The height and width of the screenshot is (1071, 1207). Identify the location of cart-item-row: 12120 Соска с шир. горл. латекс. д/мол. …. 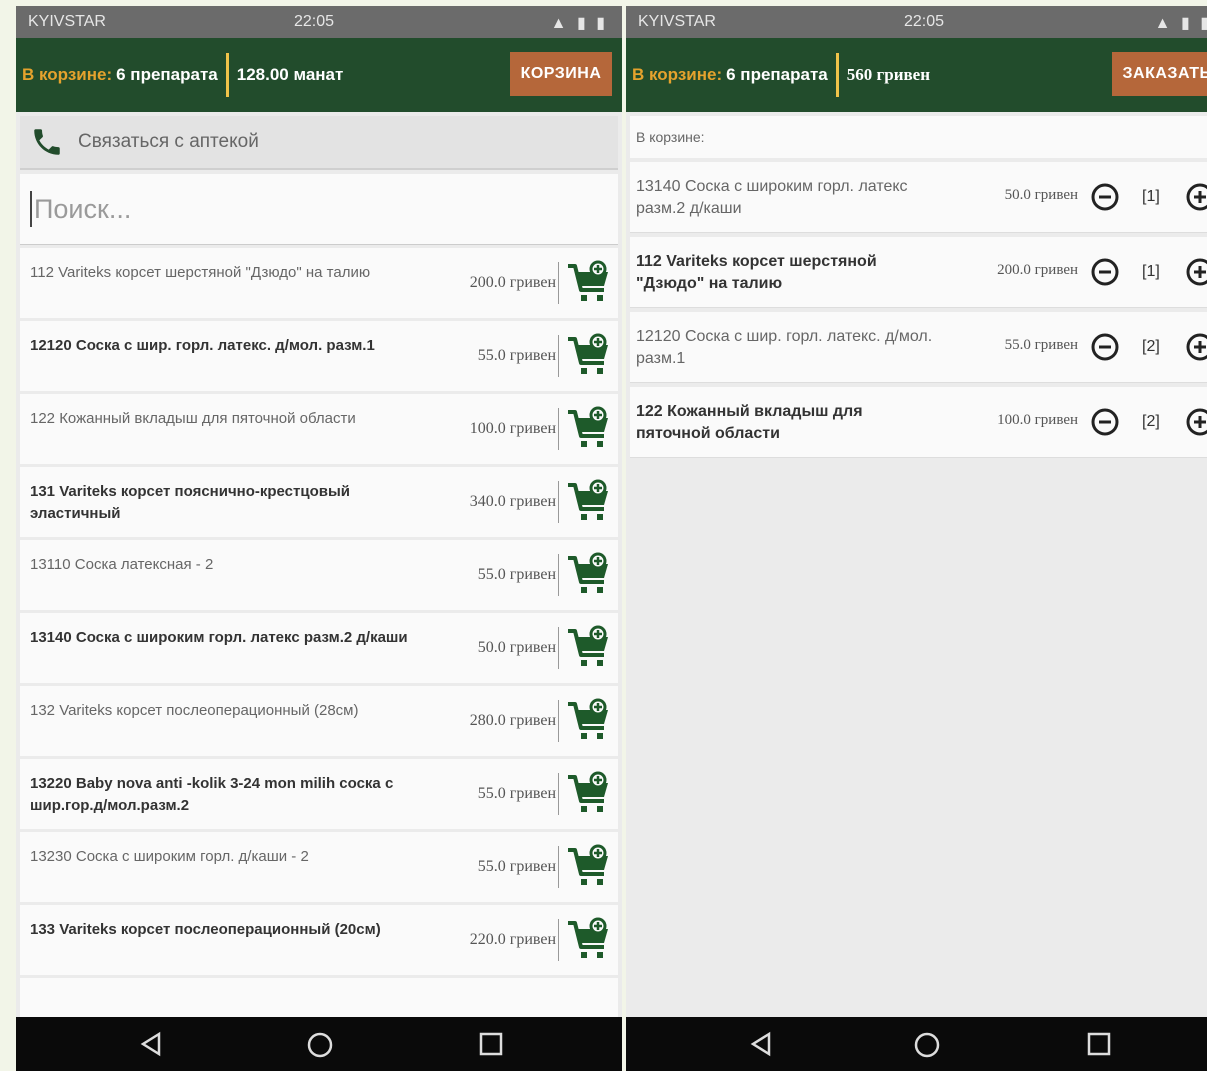
(918, 347).